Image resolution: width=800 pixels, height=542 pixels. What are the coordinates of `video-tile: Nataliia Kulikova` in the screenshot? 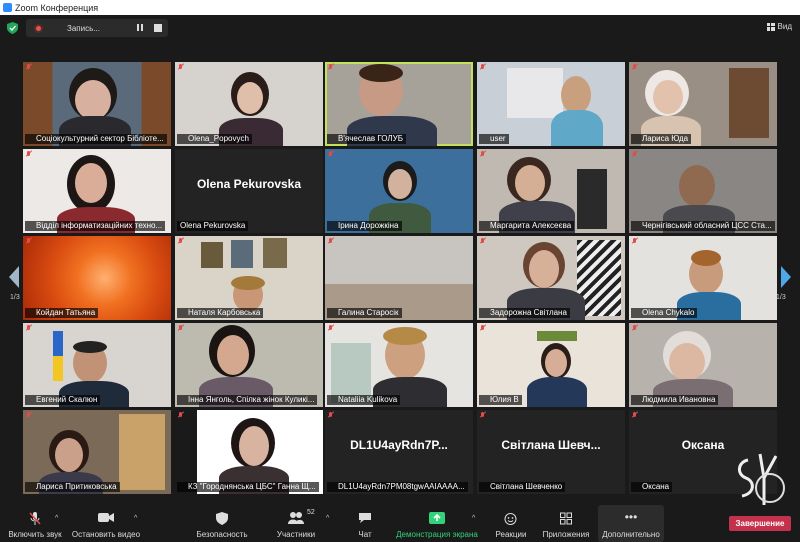 It's located at (399, 365).